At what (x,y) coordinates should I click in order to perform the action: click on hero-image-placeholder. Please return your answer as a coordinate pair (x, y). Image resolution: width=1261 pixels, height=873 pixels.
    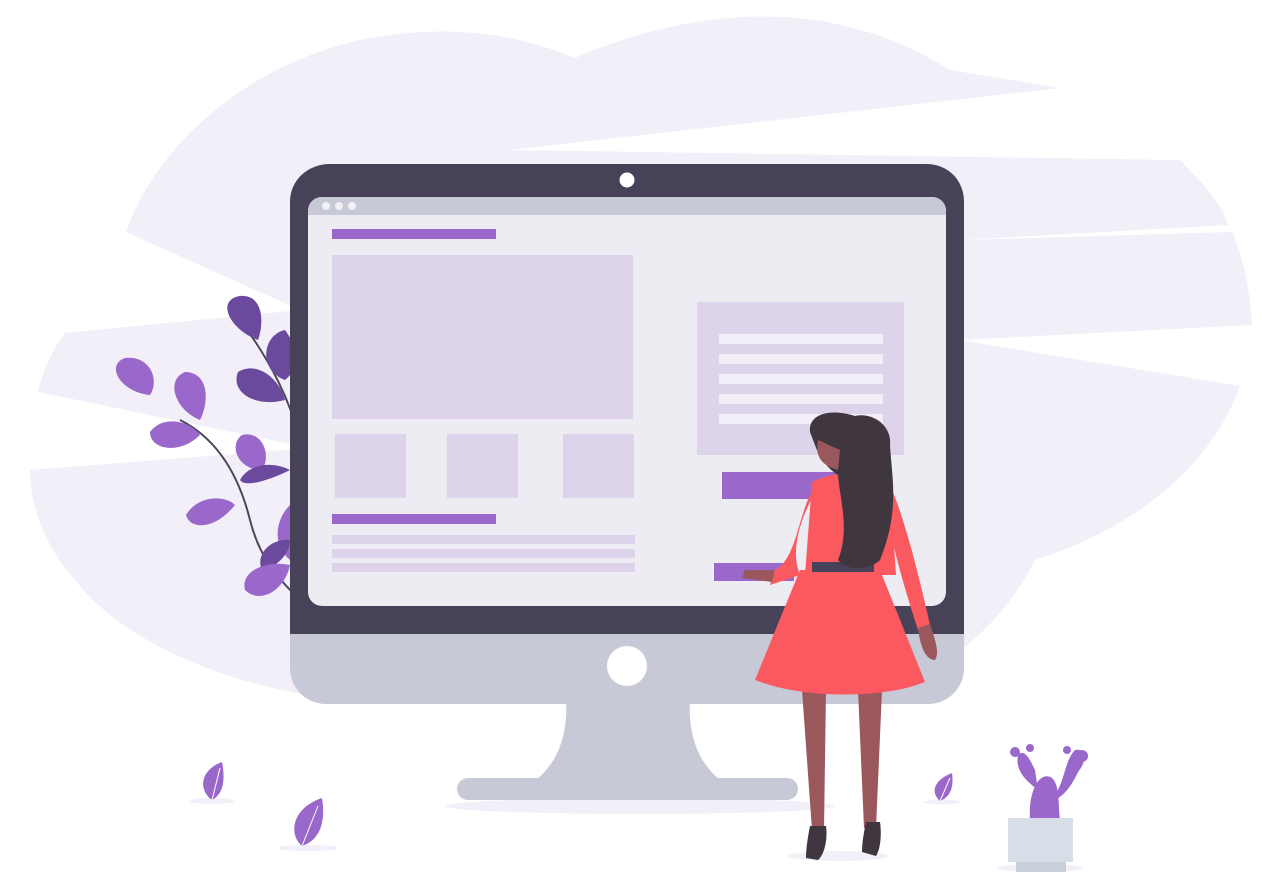
    Looking at the image, I should click on (482, 337).